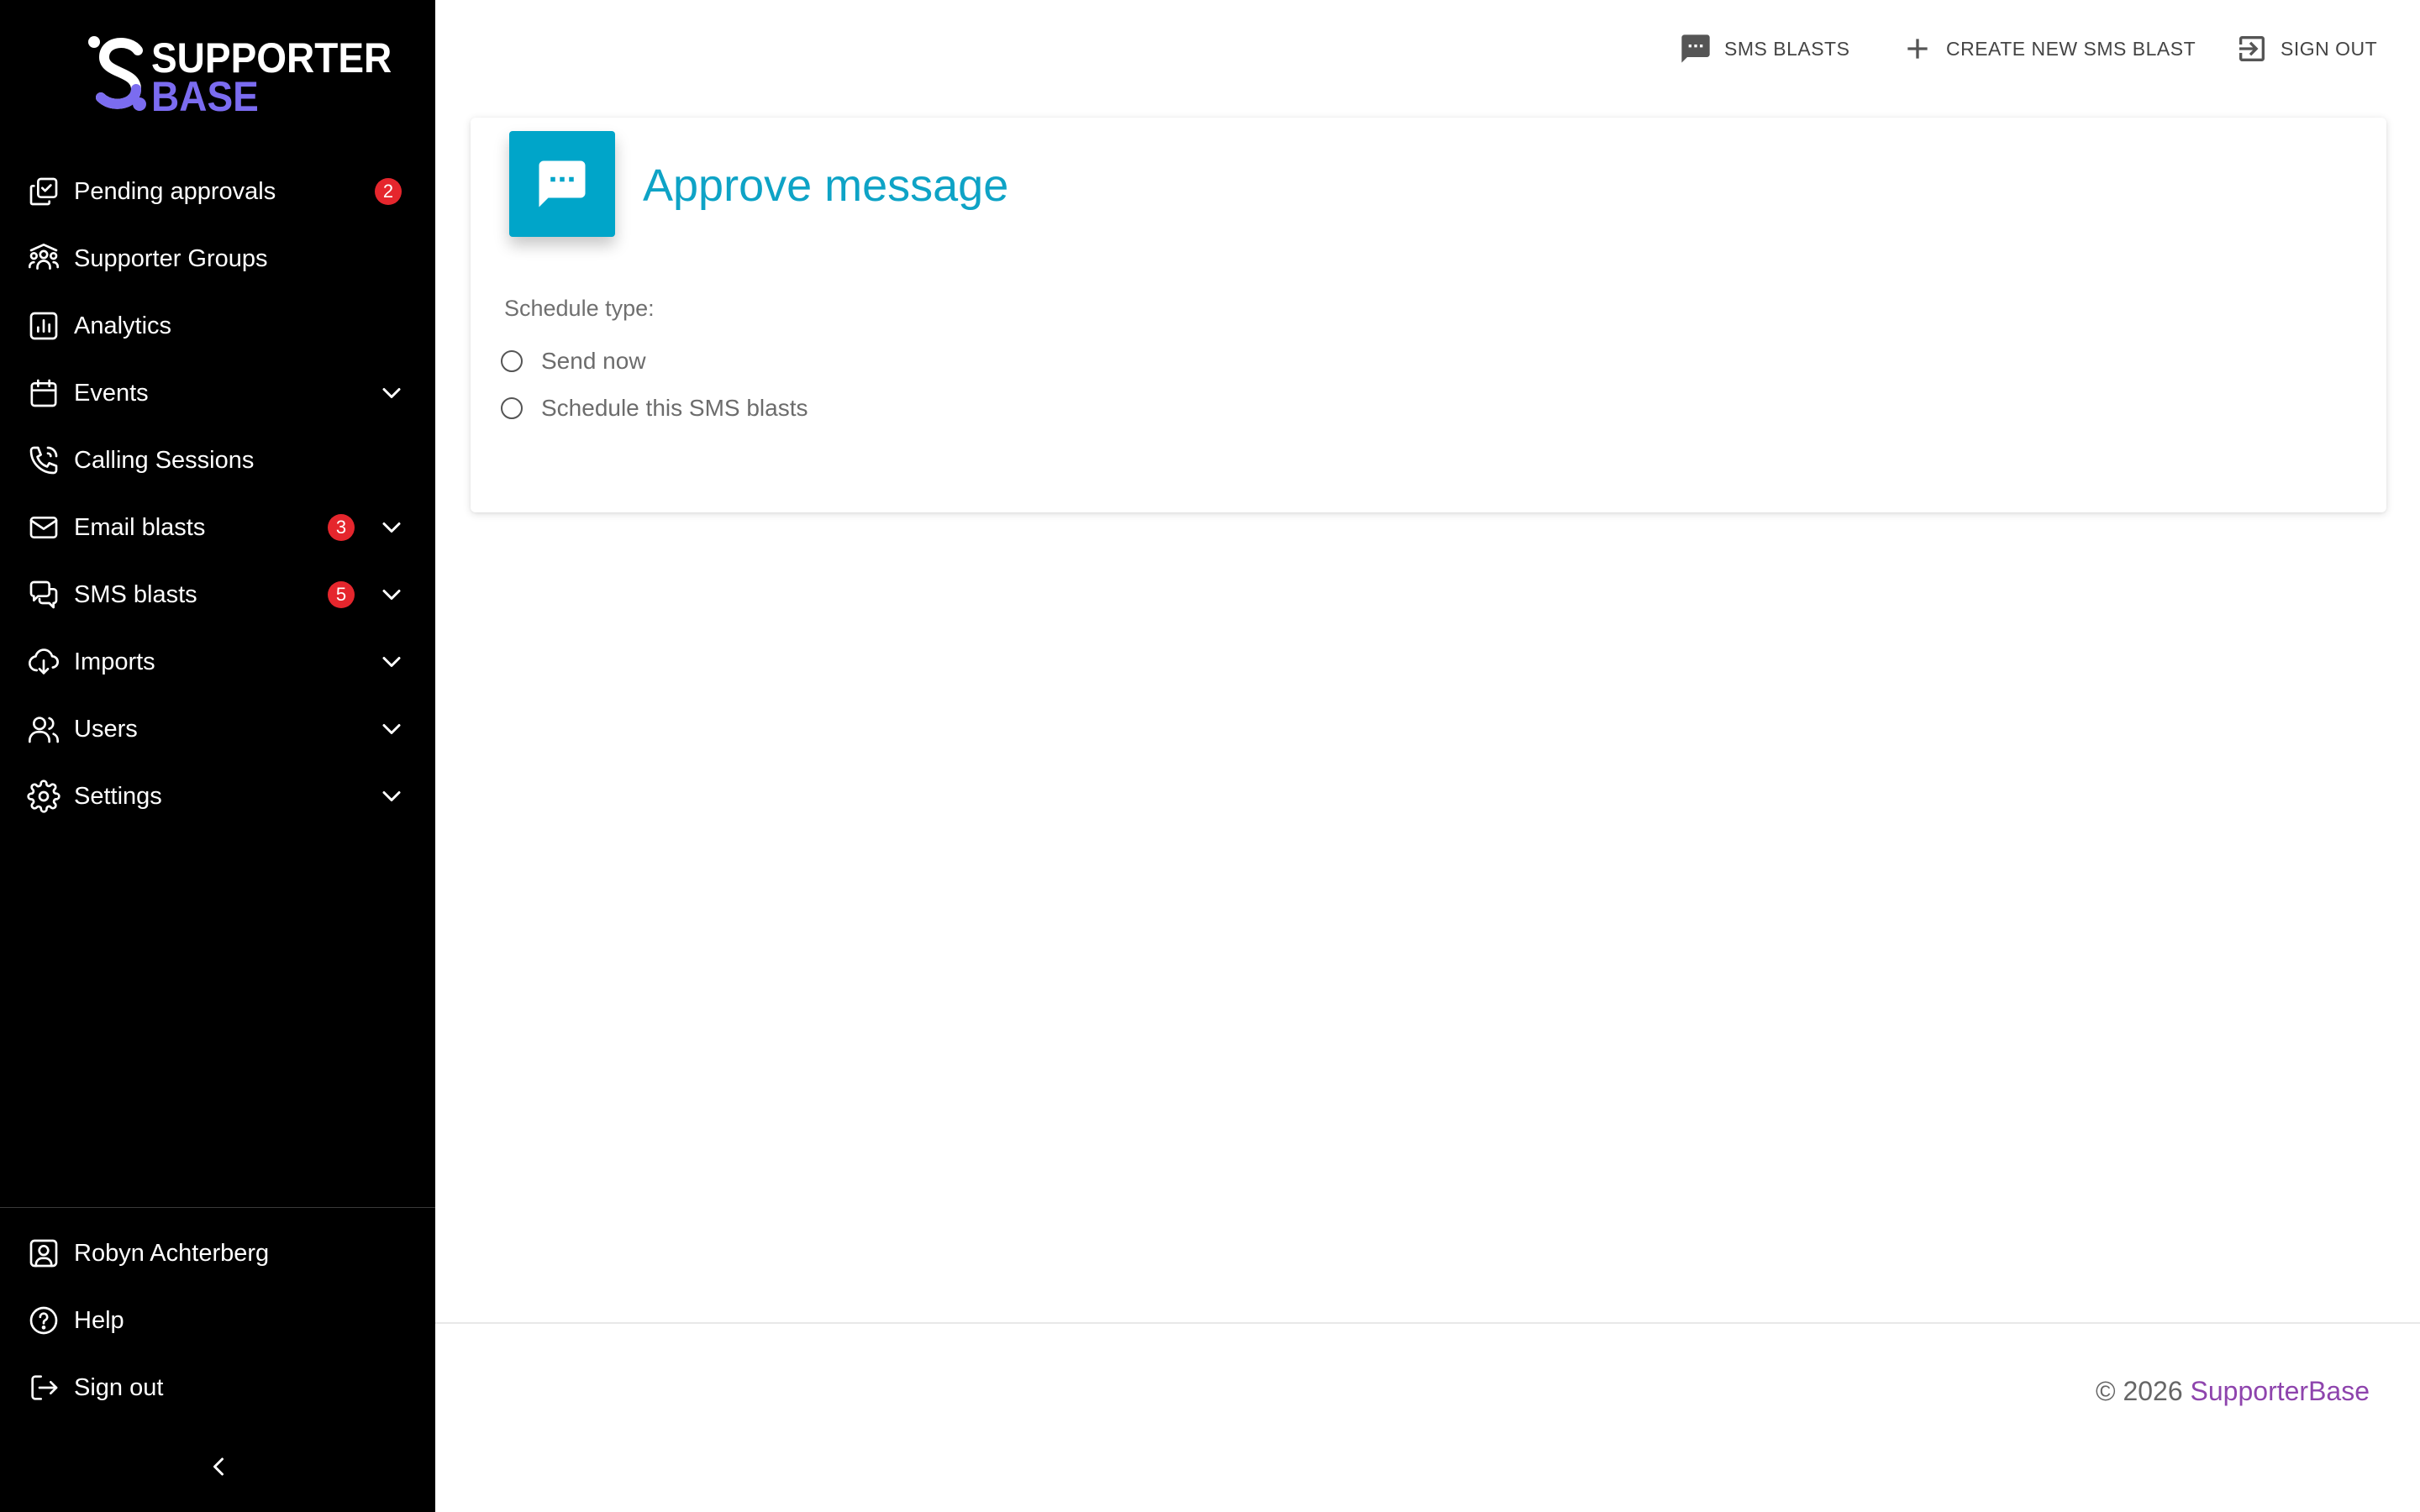 The width and height of the screenshot is (2420, 1512). What do you see at coordinates (218, 796) in the screenshot?
I see `sidebar-item-settings: Settings` at bounding box center [218, 796].